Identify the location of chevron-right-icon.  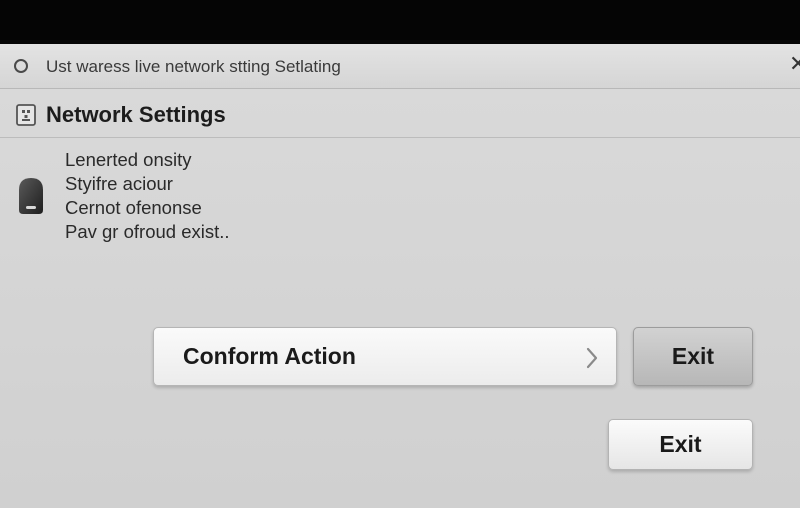
(592, 358).